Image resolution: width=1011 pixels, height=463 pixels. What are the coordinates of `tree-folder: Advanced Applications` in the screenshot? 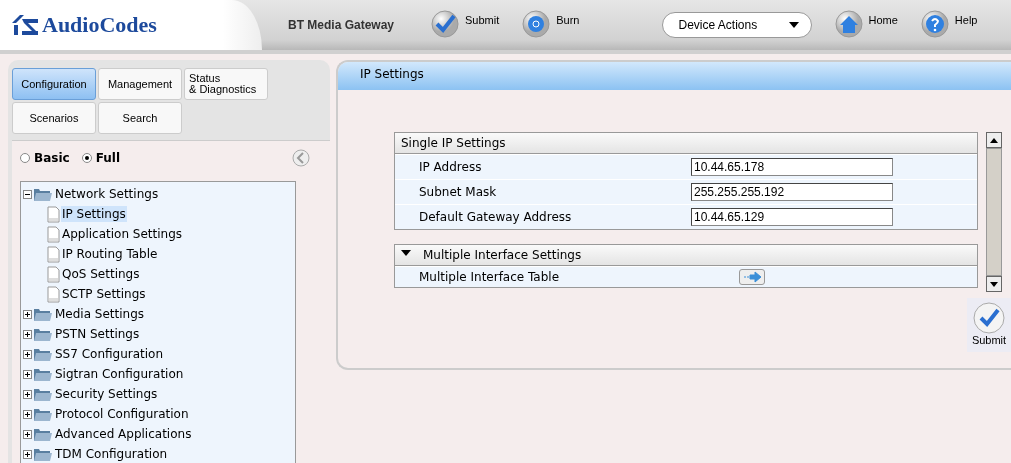 It's located at (123, 434).